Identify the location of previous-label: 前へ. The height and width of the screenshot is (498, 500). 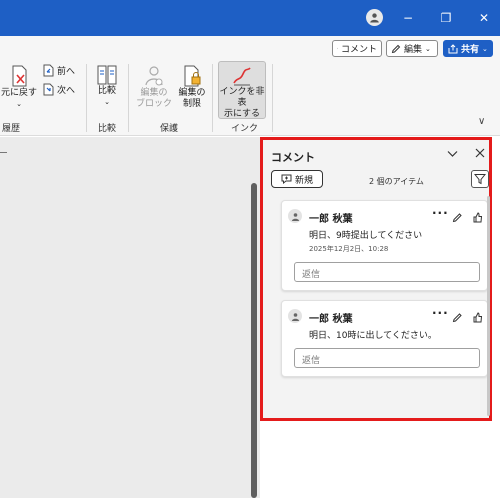
(66, 72).